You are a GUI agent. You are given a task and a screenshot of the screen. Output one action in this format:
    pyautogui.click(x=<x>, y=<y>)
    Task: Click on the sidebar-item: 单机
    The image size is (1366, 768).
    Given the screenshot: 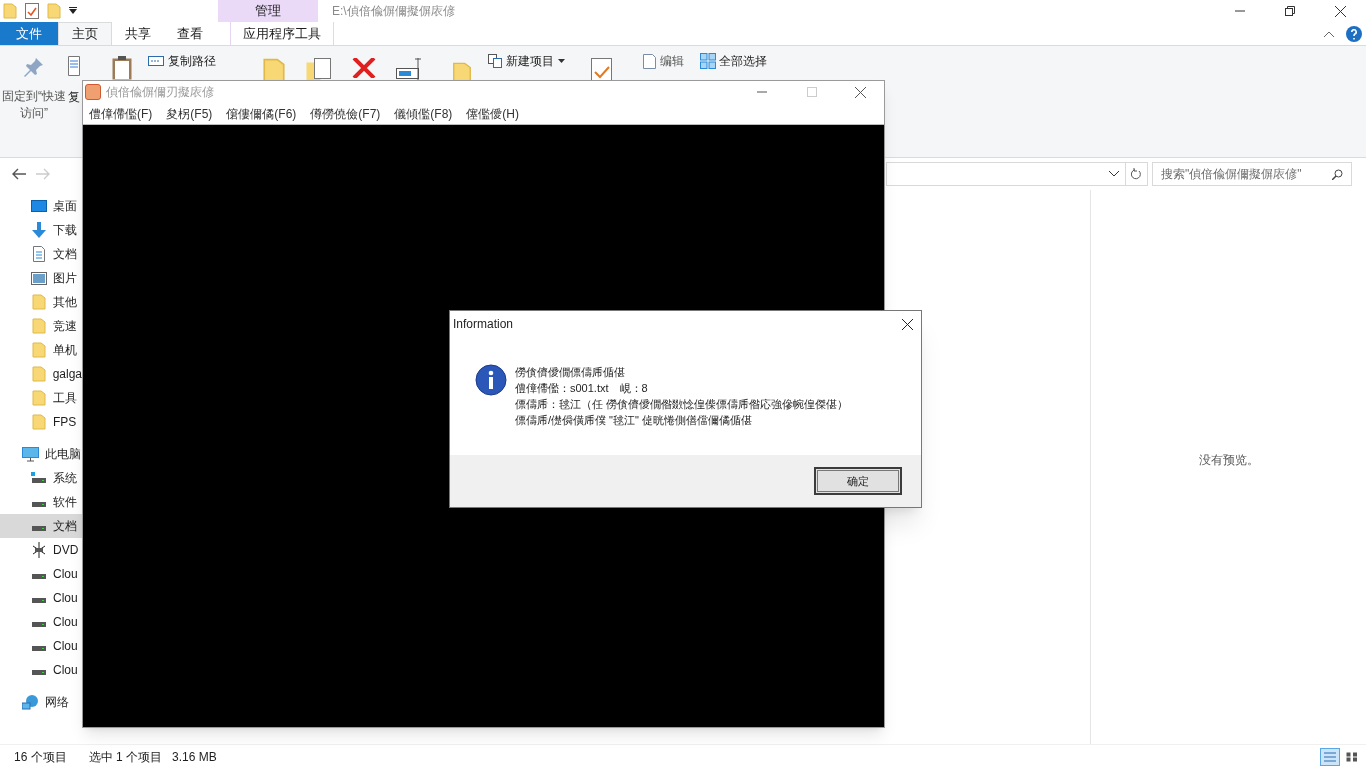 What is the action you would take?
    pyautogui.click(x=41, y=350)
    